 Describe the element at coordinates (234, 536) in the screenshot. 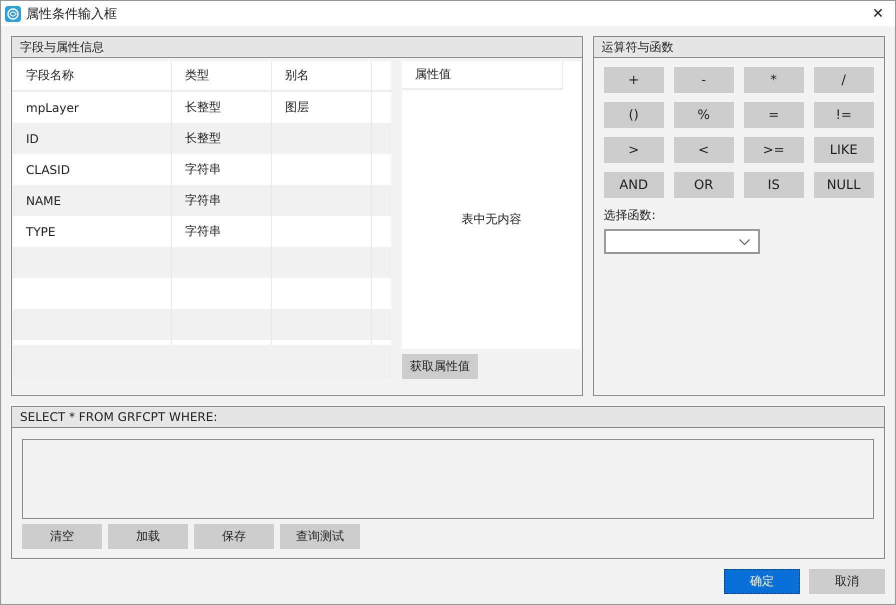

I see `query-action-button: 保存` at that location.